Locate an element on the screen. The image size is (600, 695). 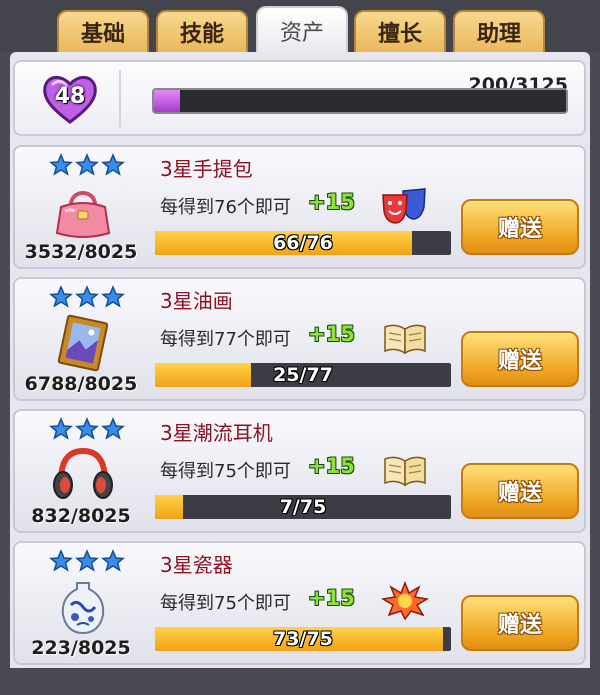
bottom-bar is located at coordinates (300, 681).